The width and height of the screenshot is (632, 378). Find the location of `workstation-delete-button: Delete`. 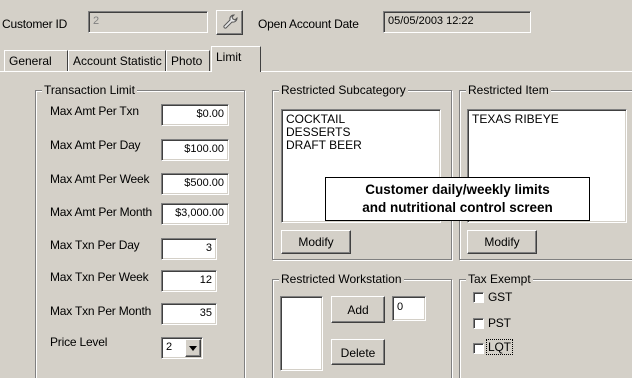

workstation-delete-button: Delete is located at coordinates (358, 352).